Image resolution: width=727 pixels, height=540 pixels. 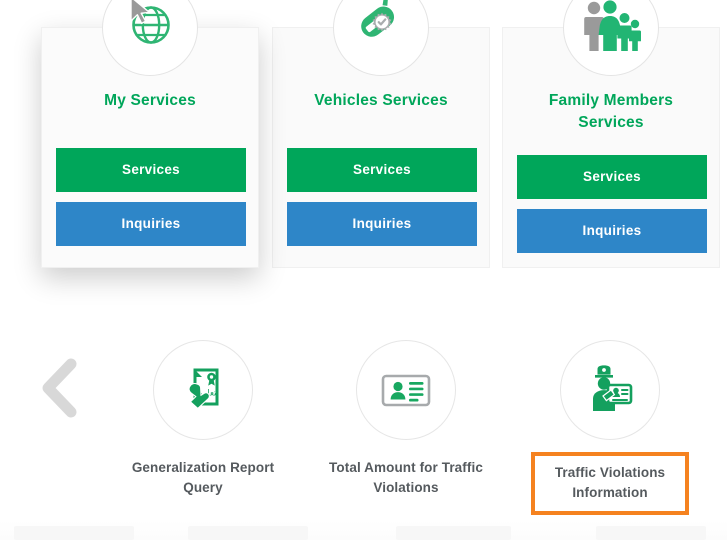 I want to click on service-card-title: My Services, so click(x=150, y=100).